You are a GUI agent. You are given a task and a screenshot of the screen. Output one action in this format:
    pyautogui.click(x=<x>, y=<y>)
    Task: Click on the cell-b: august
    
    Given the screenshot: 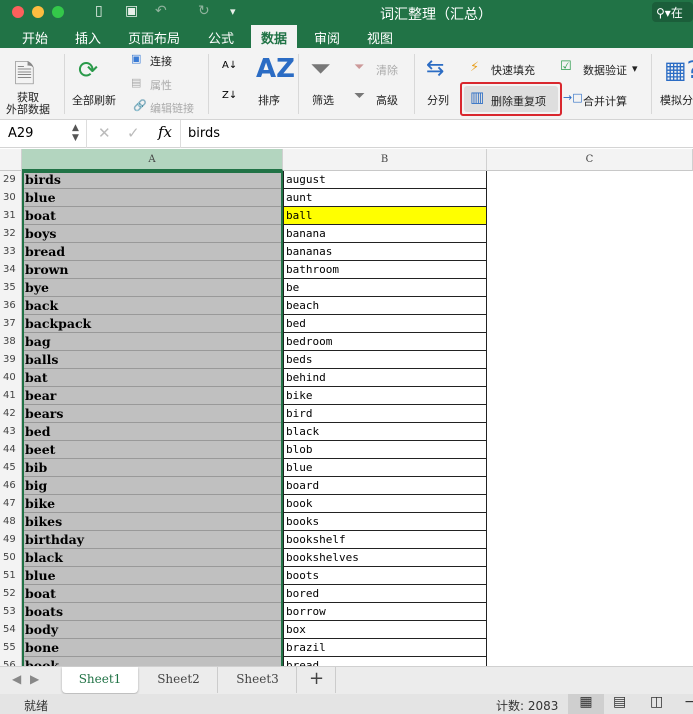 What is the action you would take?
    pyautogui.click(x=385, y=180)
    